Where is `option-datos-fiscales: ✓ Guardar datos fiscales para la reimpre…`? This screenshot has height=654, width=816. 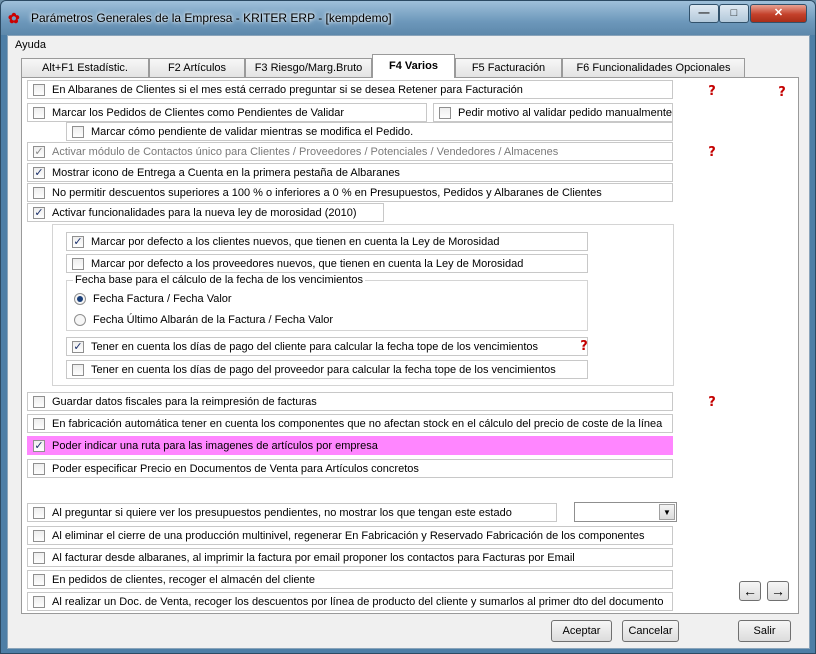
option-datos-fiscales: ✓ Guardar datos fiscales para la reimpre… is located at coordinates (350, 401).